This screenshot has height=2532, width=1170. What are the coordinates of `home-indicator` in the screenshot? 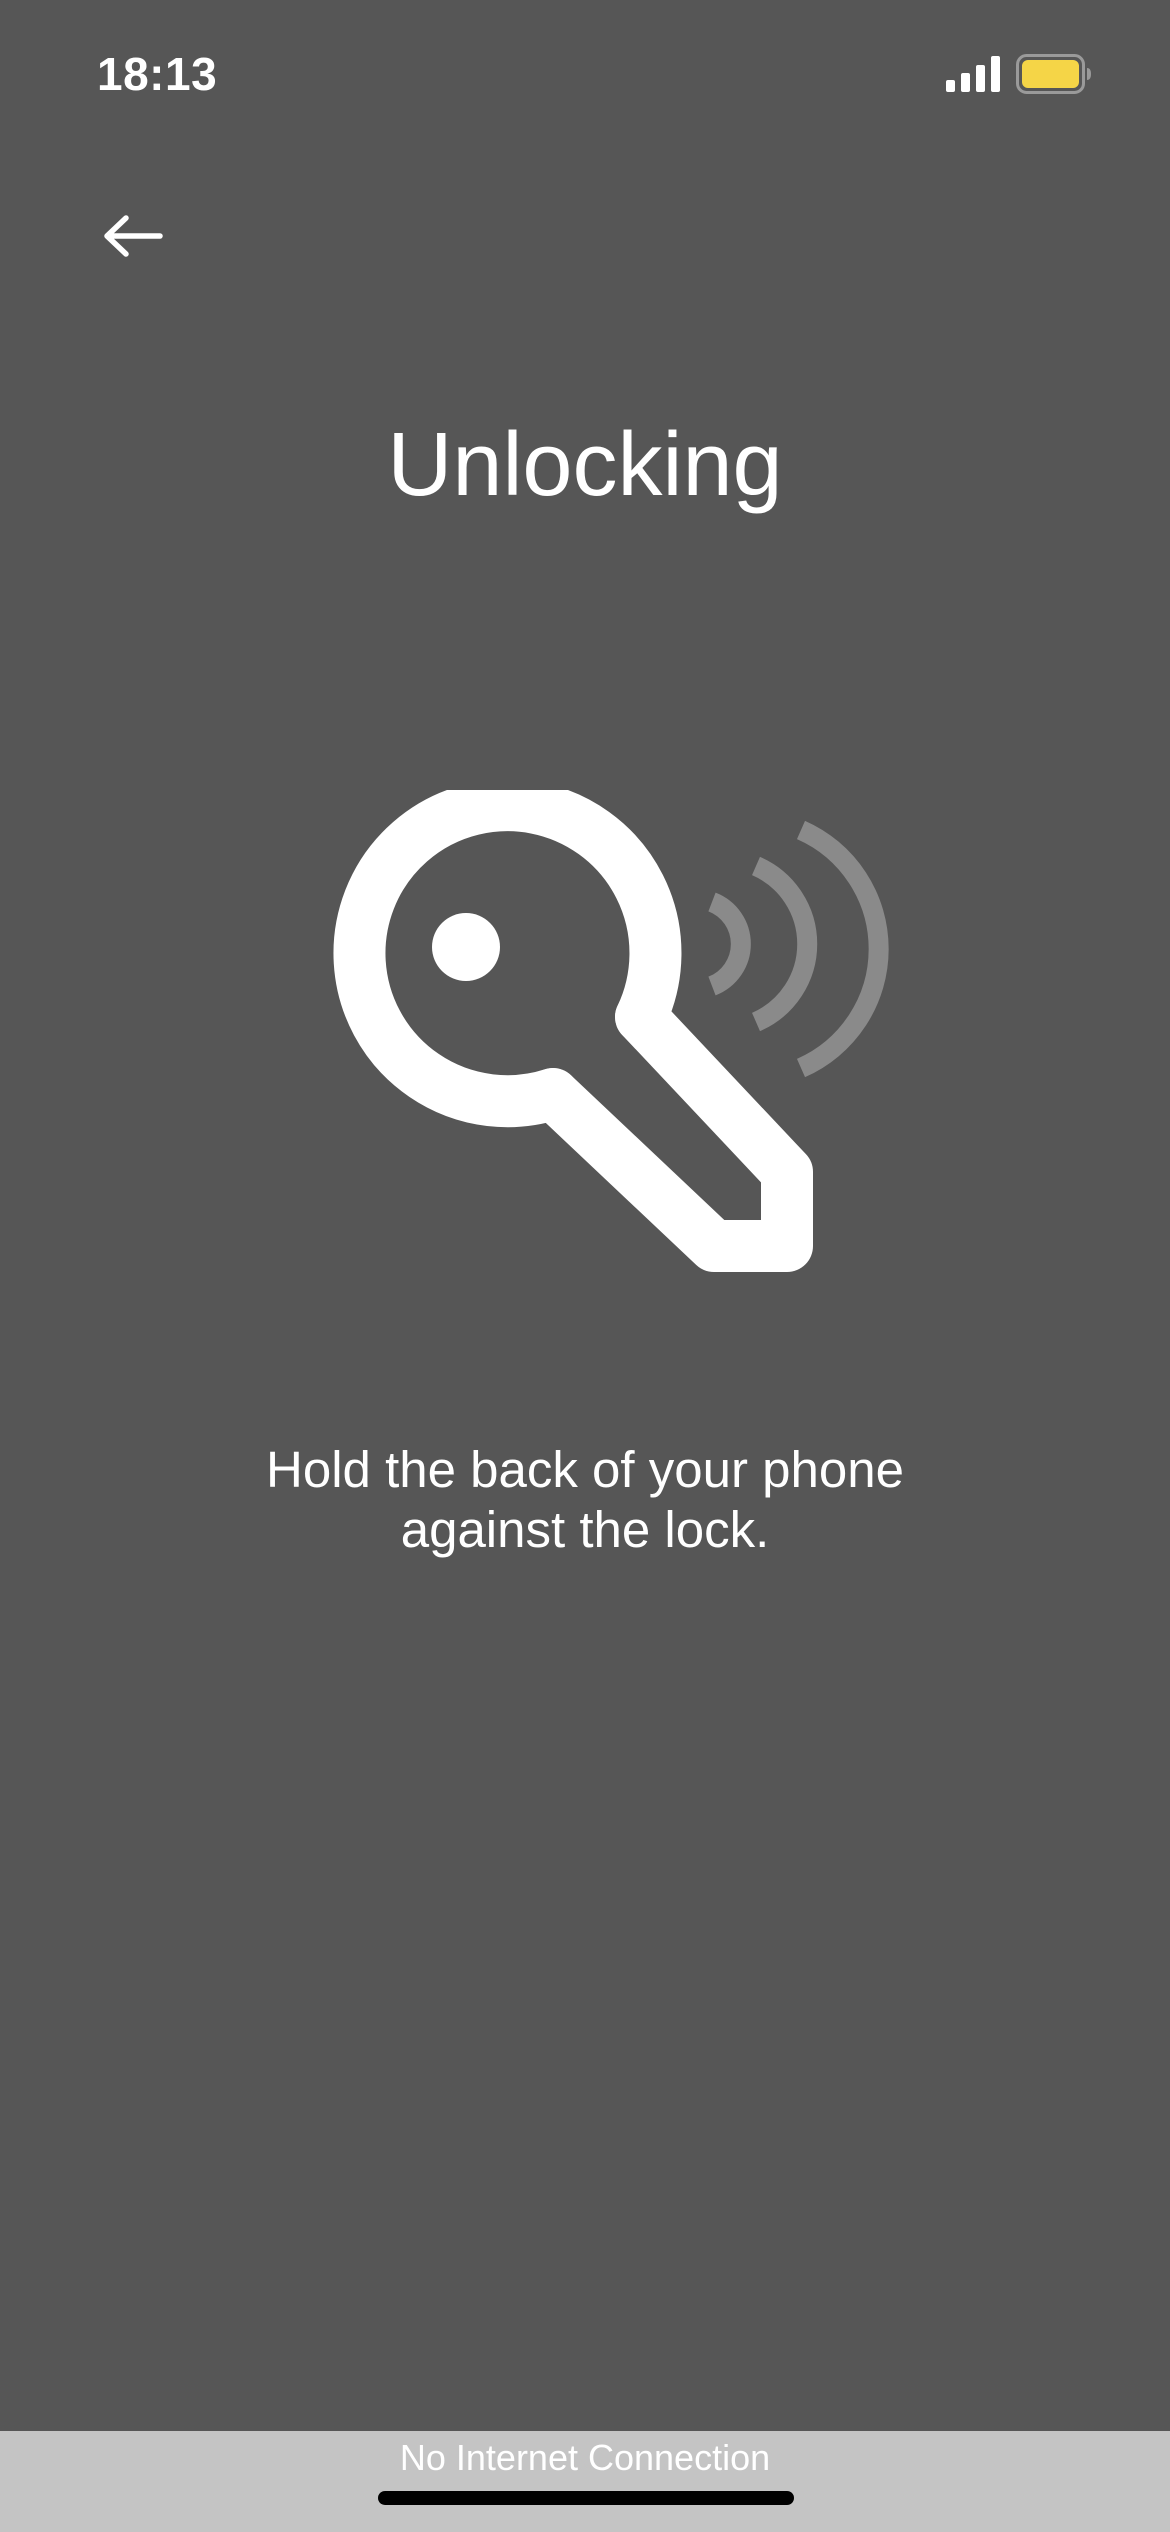 It's located at (586, 2498).